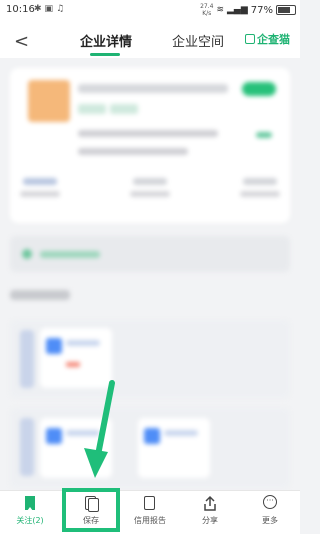  What do you see at coordinates (20, 9) in the screenshot?
I see `status-time: 10:16` at bounding box center [20, 9].